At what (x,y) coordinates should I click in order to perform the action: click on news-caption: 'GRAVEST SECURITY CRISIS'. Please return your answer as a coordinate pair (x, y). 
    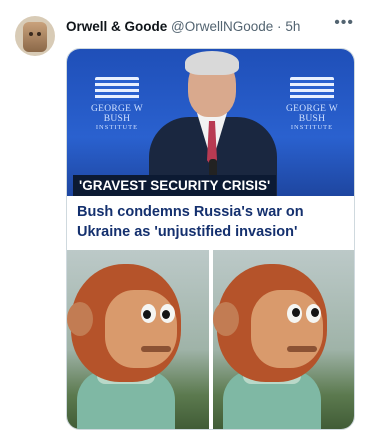
    Looking at the image, I should click on (175, 185).